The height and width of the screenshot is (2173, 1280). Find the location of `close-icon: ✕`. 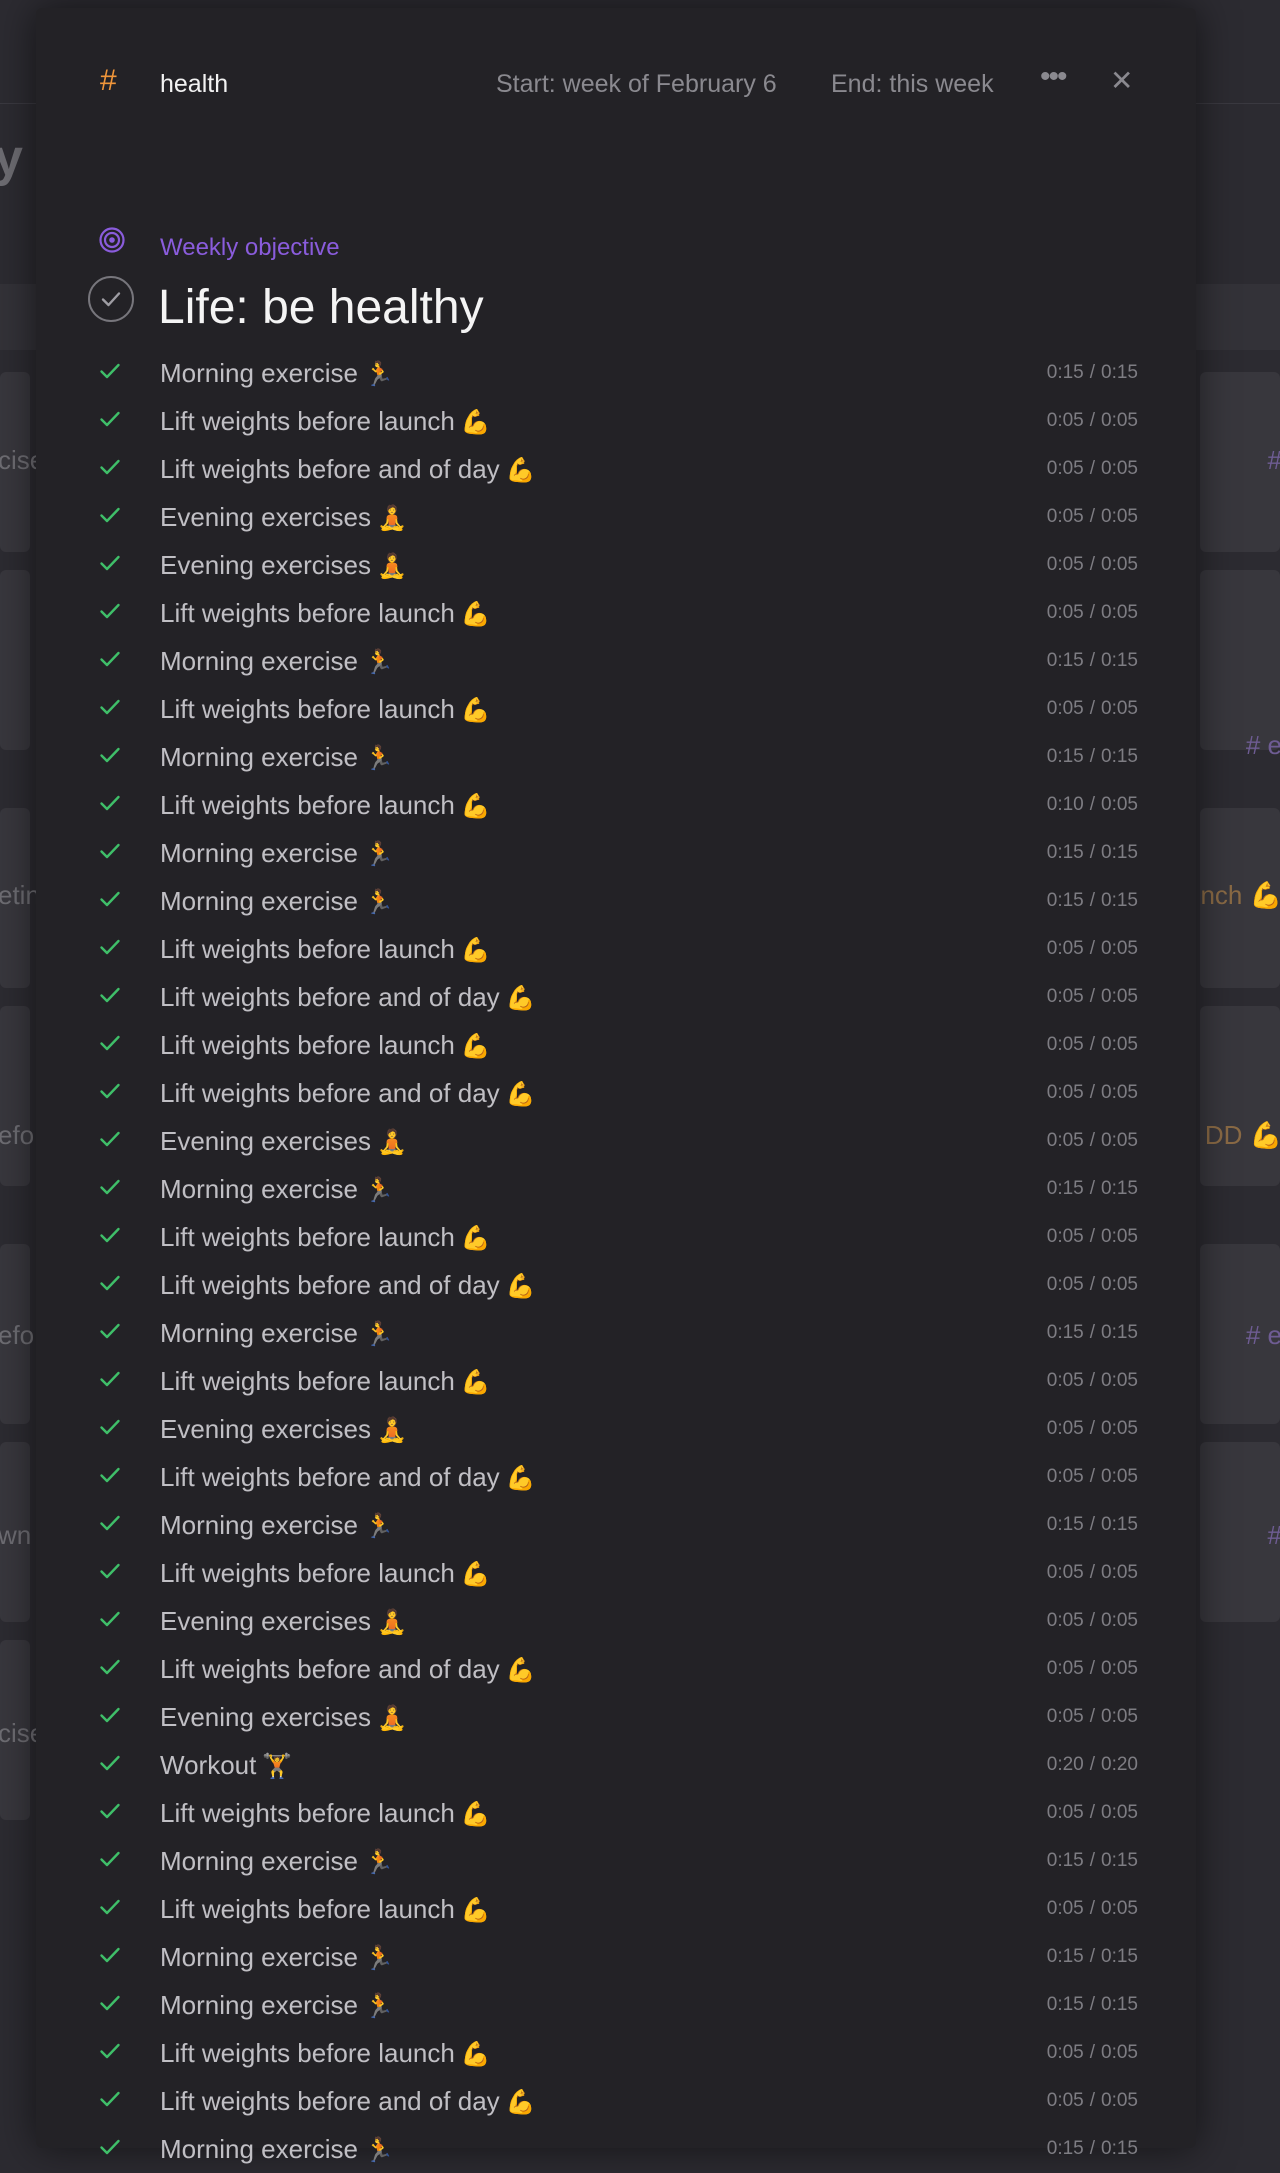

close-icon: ✕ is located at coordinates (1121, 80).